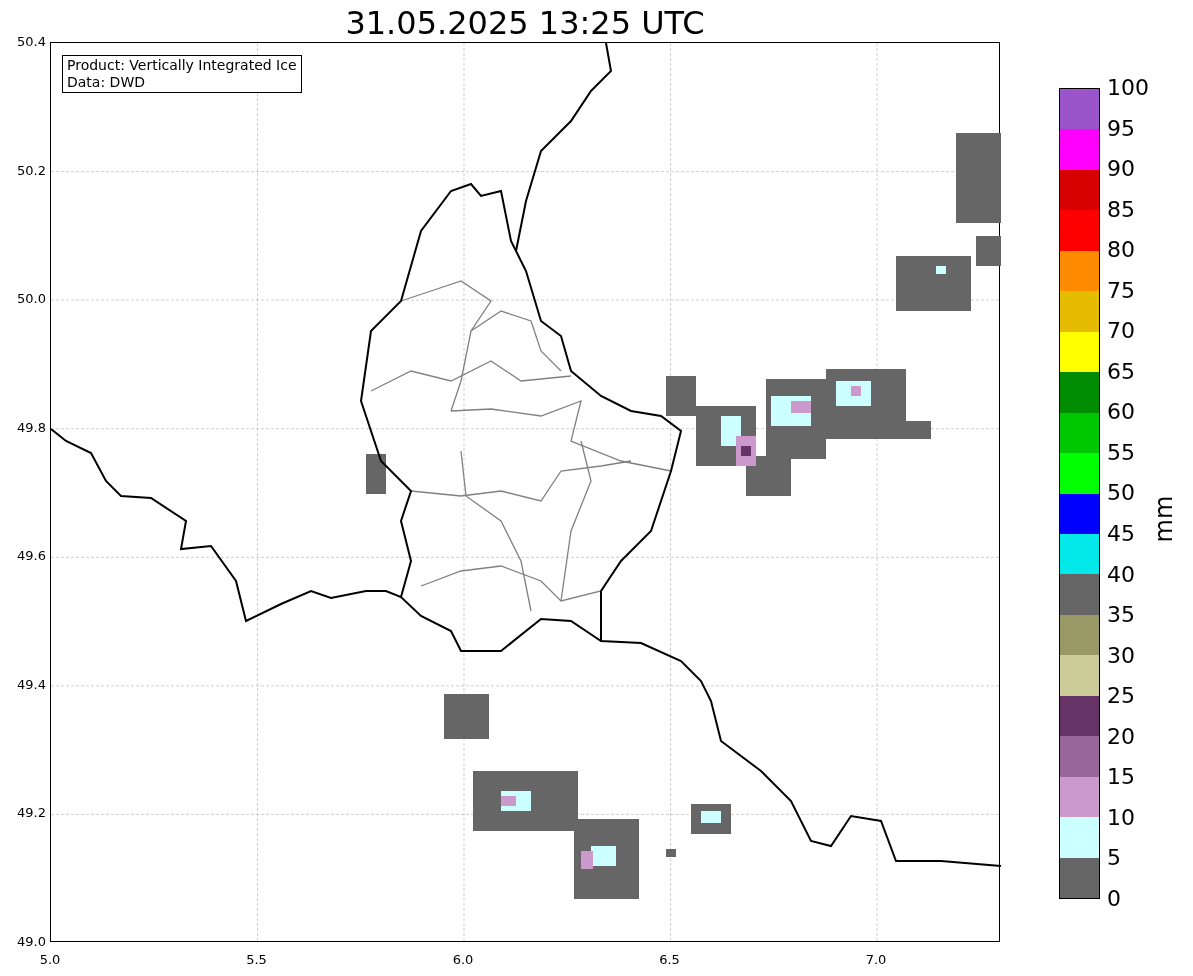 The width and height of the screenshot is (1193, 976). I want to click on colorbar-tick-label: 80, so click(1121, 250).